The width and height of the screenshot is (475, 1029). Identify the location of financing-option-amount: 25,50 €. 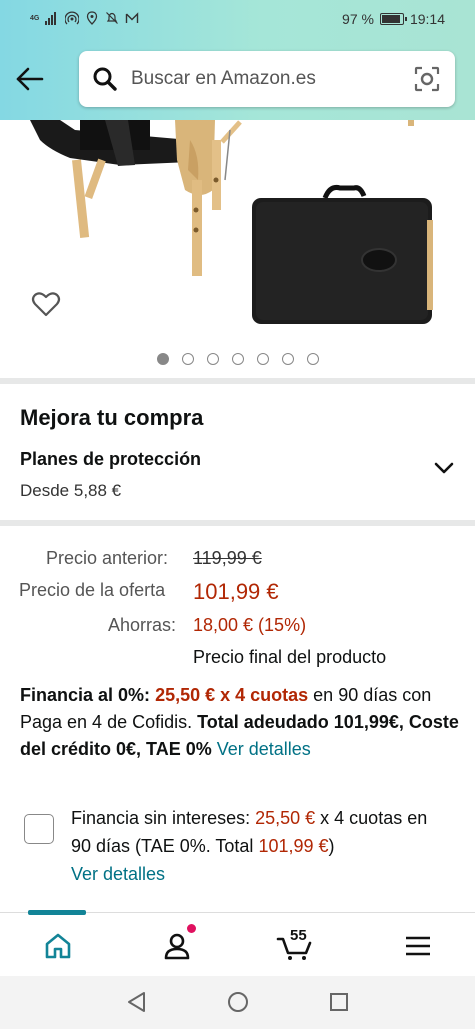
(285, 818).